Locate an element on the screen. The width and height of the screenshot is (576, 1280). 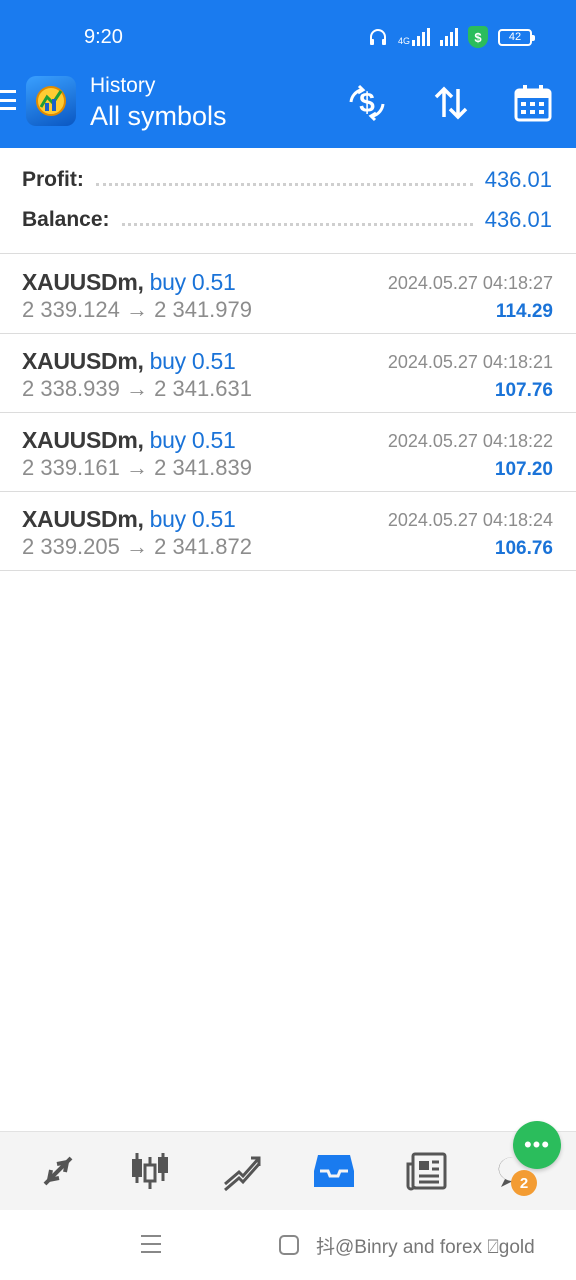
balance-row: Balance: 436.01 is located at coordinates (287, 220).